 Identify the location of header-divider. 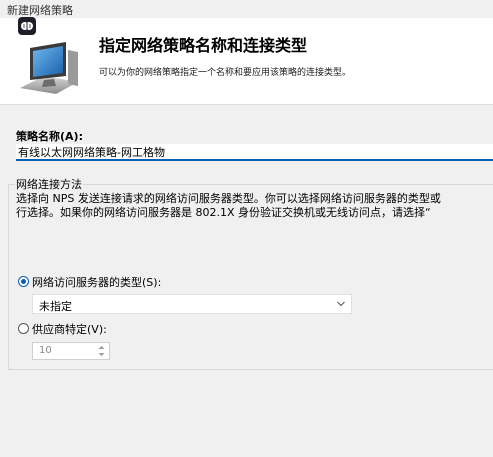
(246, 104).